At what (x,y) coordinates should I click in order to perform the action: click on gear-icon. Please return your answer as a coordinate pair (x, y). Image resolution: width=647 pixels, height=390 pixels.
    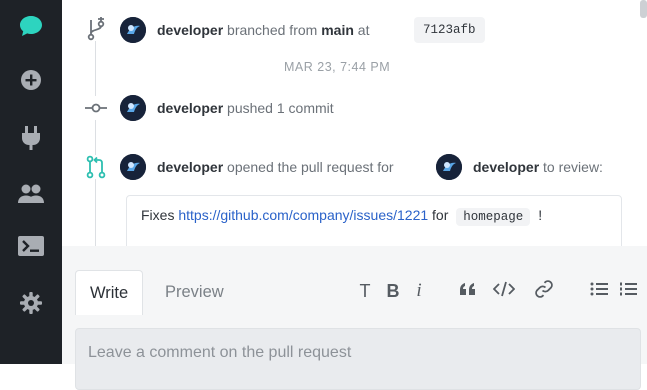
    Looking at the image, I should click on (31, 303).